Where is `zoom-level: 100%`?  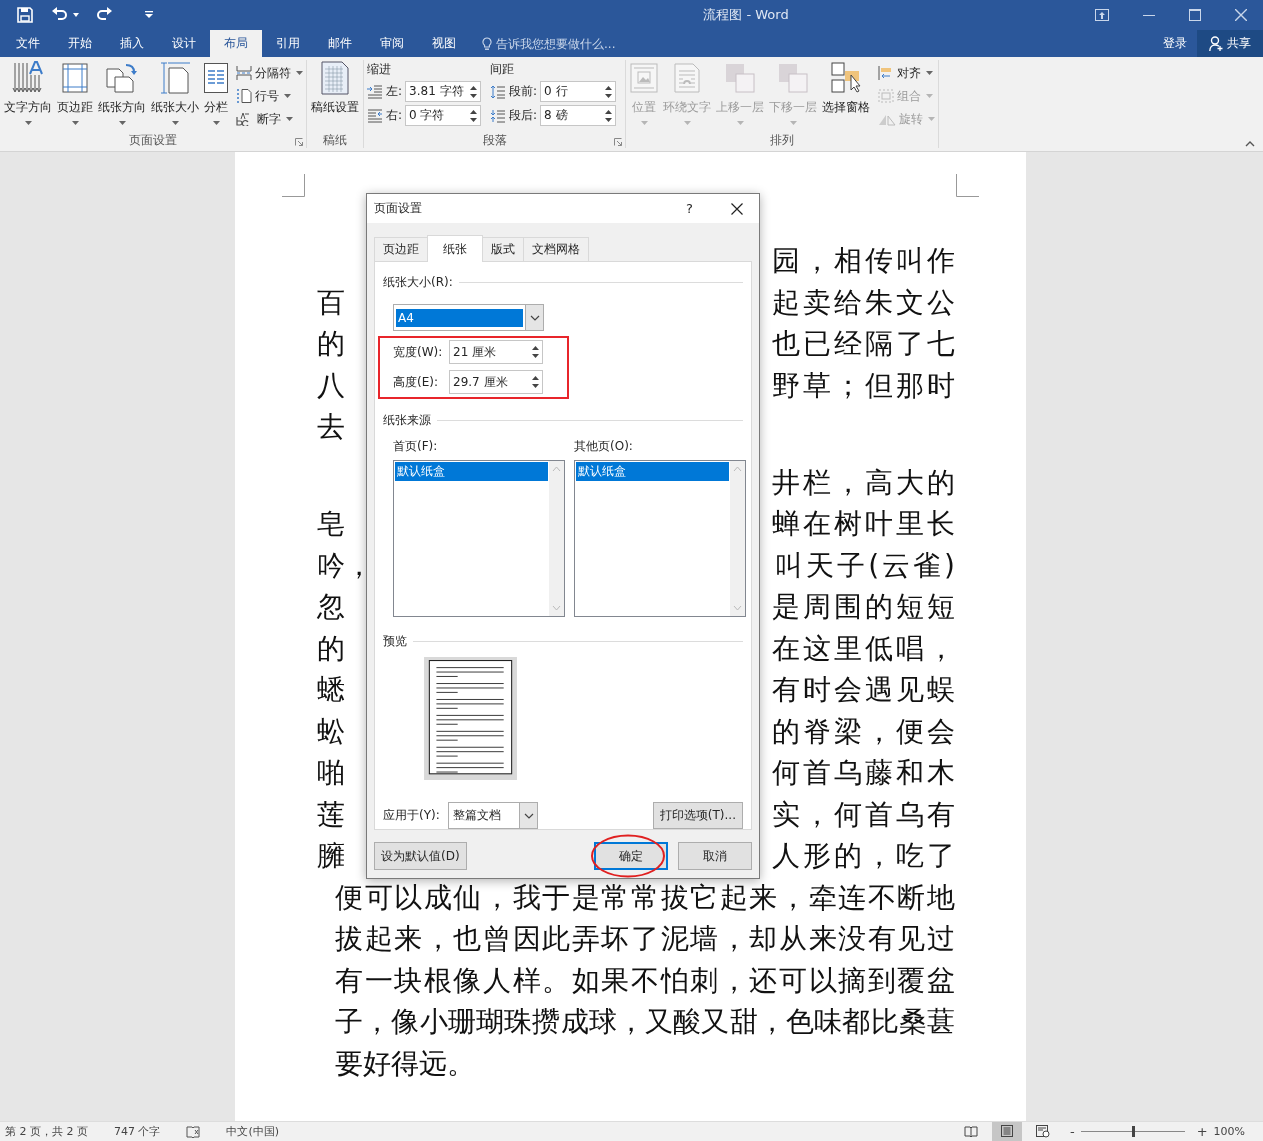 zoom-level: 100% is located at coordinates (1229, 1131).